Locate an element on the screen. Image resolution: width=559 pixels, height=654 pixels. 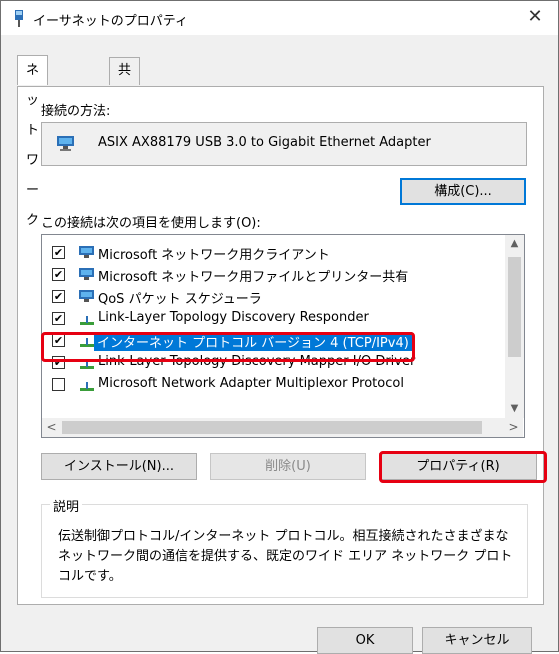
cancel-button: キャンセル is located at coordinates (477, 640).